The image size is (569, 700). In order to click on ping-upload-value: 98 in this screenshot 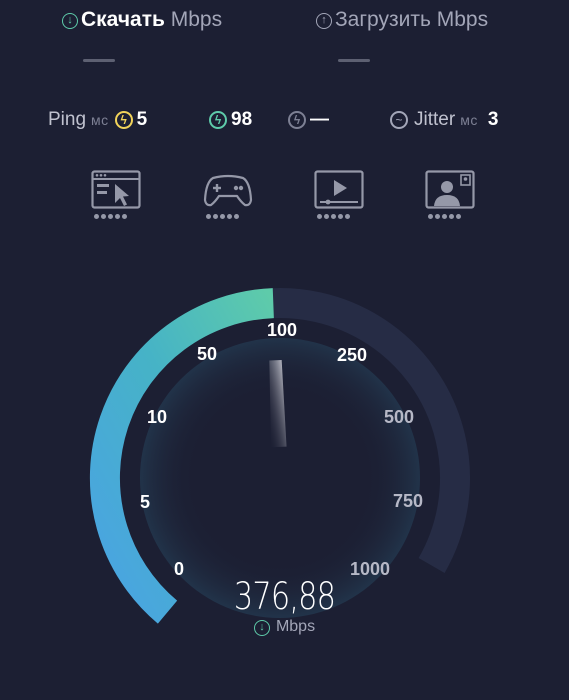, I will do `click(242, 119)`.